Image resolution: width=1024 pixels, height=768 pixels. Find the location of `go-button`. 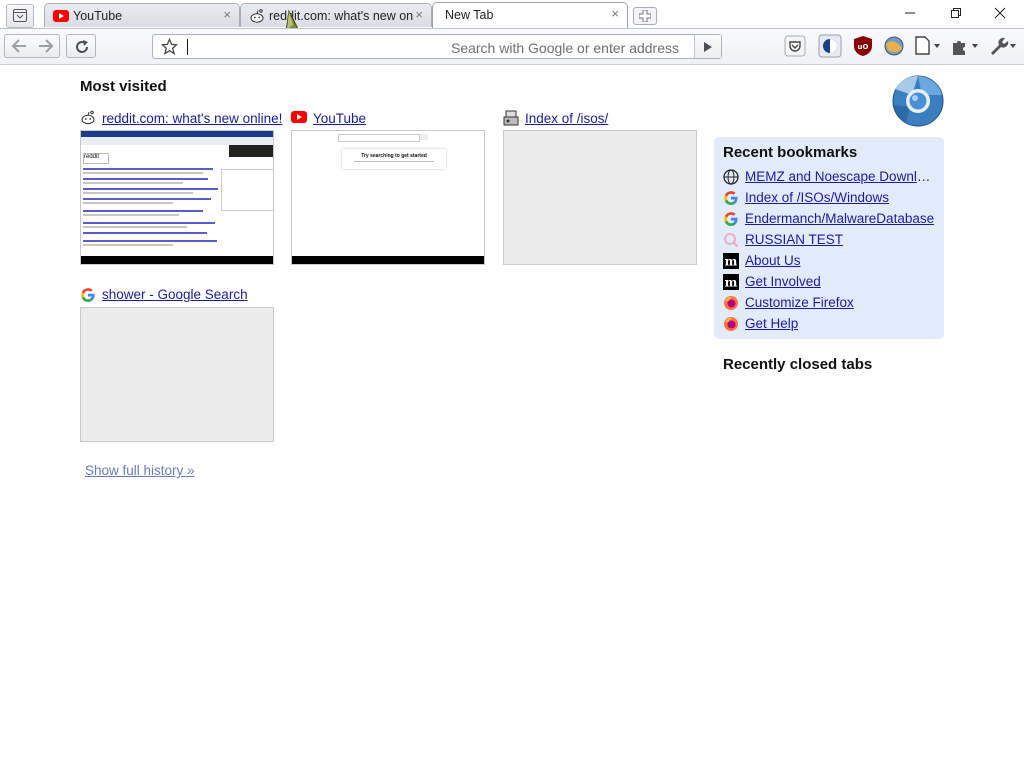

go-button is located at coordinates (707, 46).